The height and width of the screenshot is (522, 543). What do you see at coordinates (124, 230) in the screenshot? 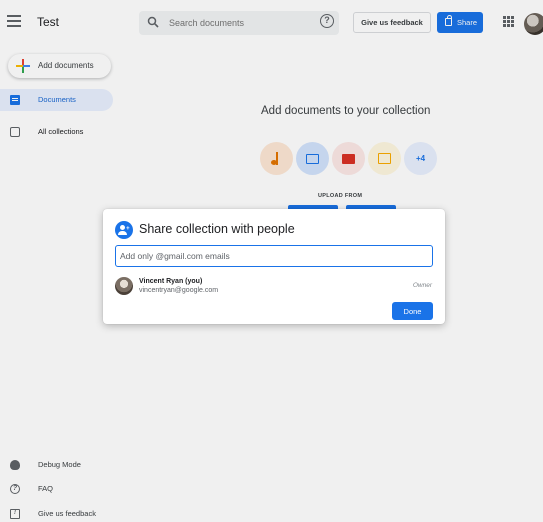
I see `add-person-icon: +` at bounding box center [124, 230].